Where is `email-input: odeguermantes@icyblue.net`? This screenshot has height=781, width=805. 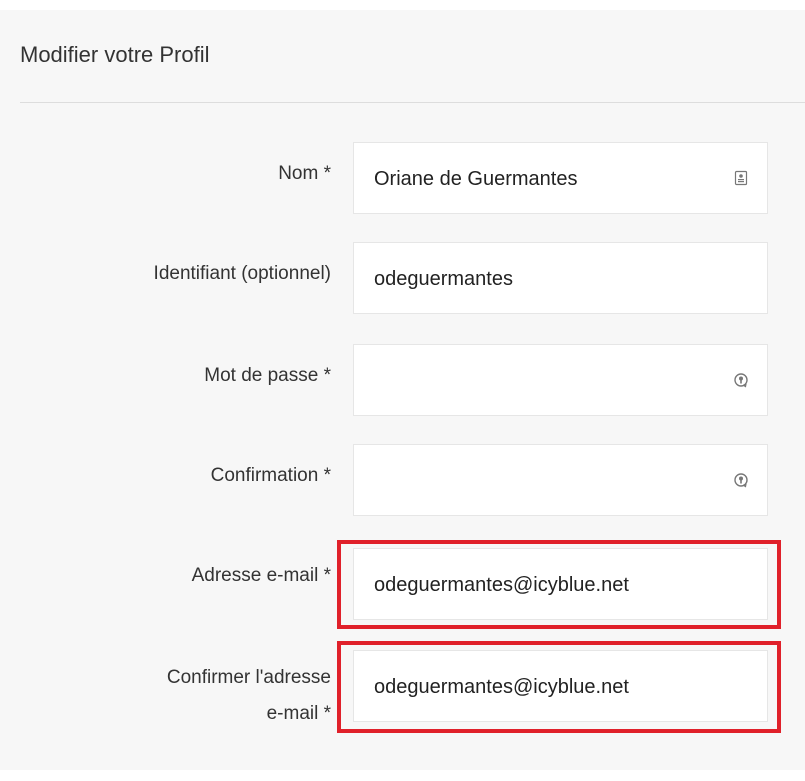
email-input: odeguermantes@icyblue.net is located at coordinates (560, 584).